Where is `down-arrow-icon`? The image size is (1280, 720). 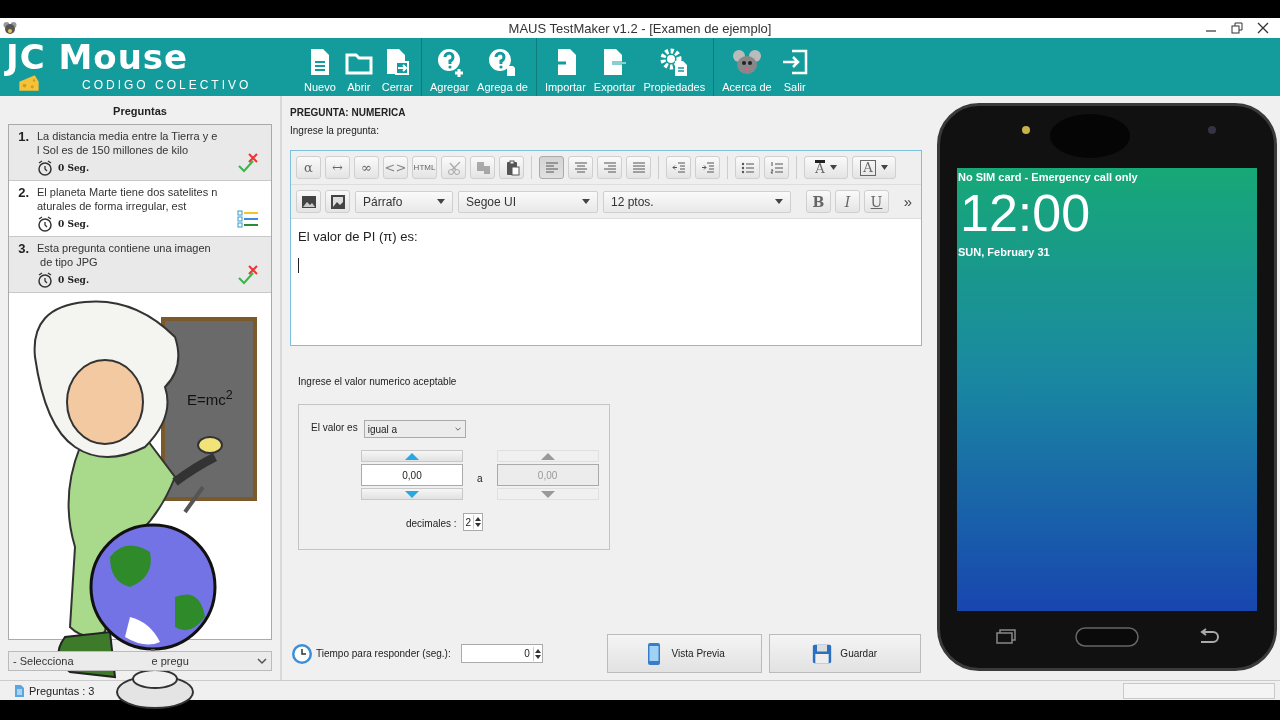
down-arrow-icon is located at coordinates (547, 494).